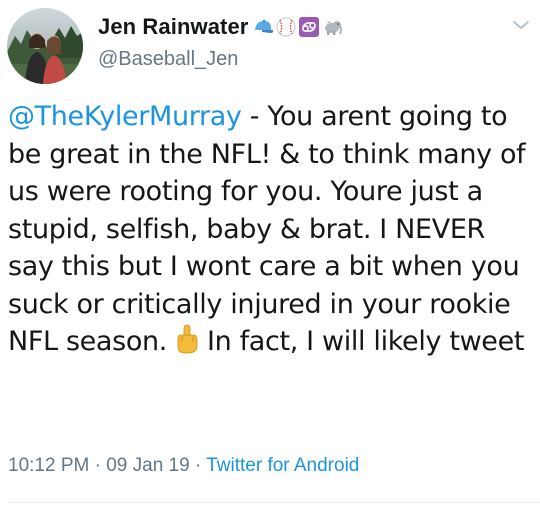 This screenshot has width=540, height=518. What do you see at coordinates (274, 502) in the screenshot?
I see `divider` at bounding box center [274, 502].